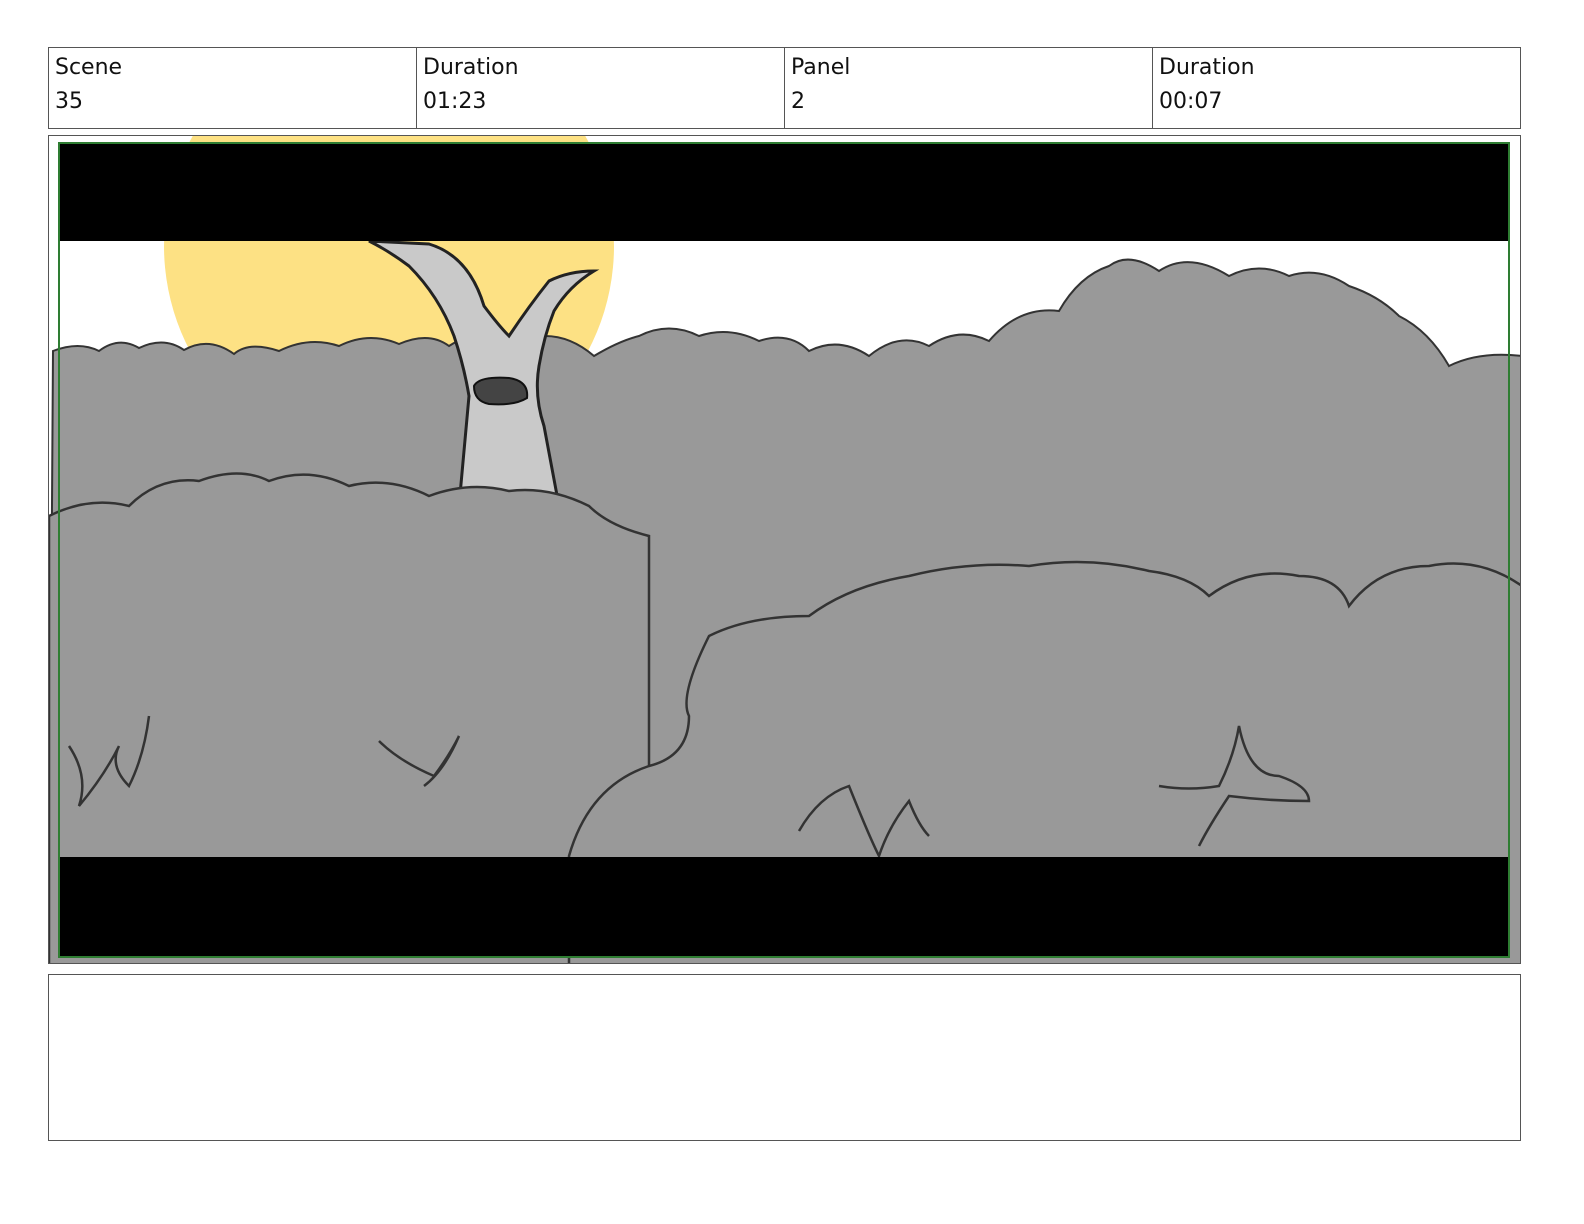 Image resolution: width=1584 pixels, height=1224 pixels. Describe the element at coordinates (69, 101) in the screenshot. I see `scene-value: 35` at that location.